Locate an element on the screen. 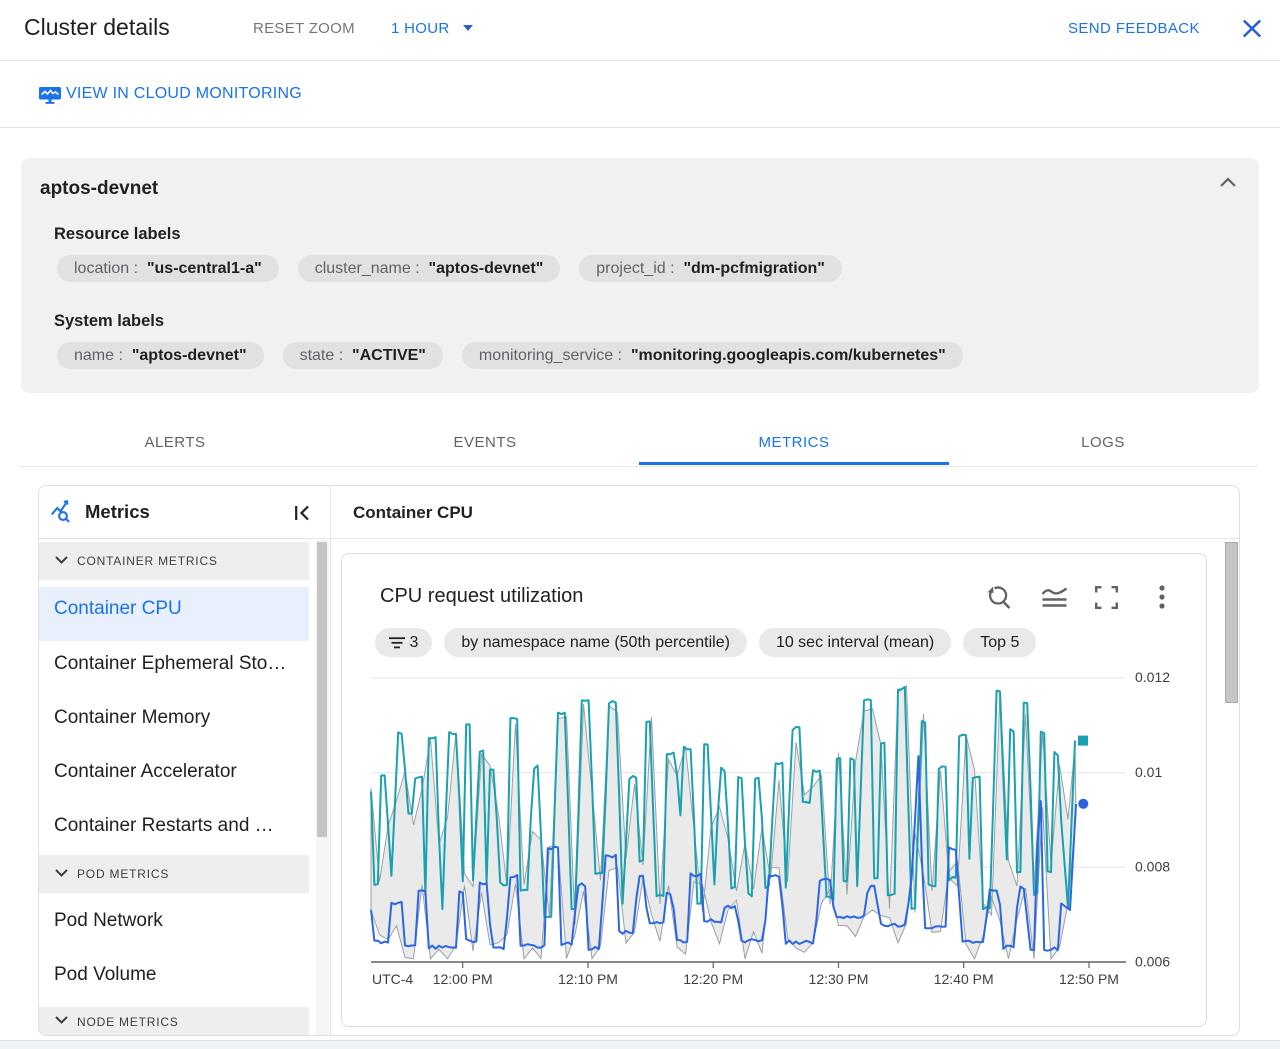  svg-text: 12:00 PM is located at coordinates (463, 979).